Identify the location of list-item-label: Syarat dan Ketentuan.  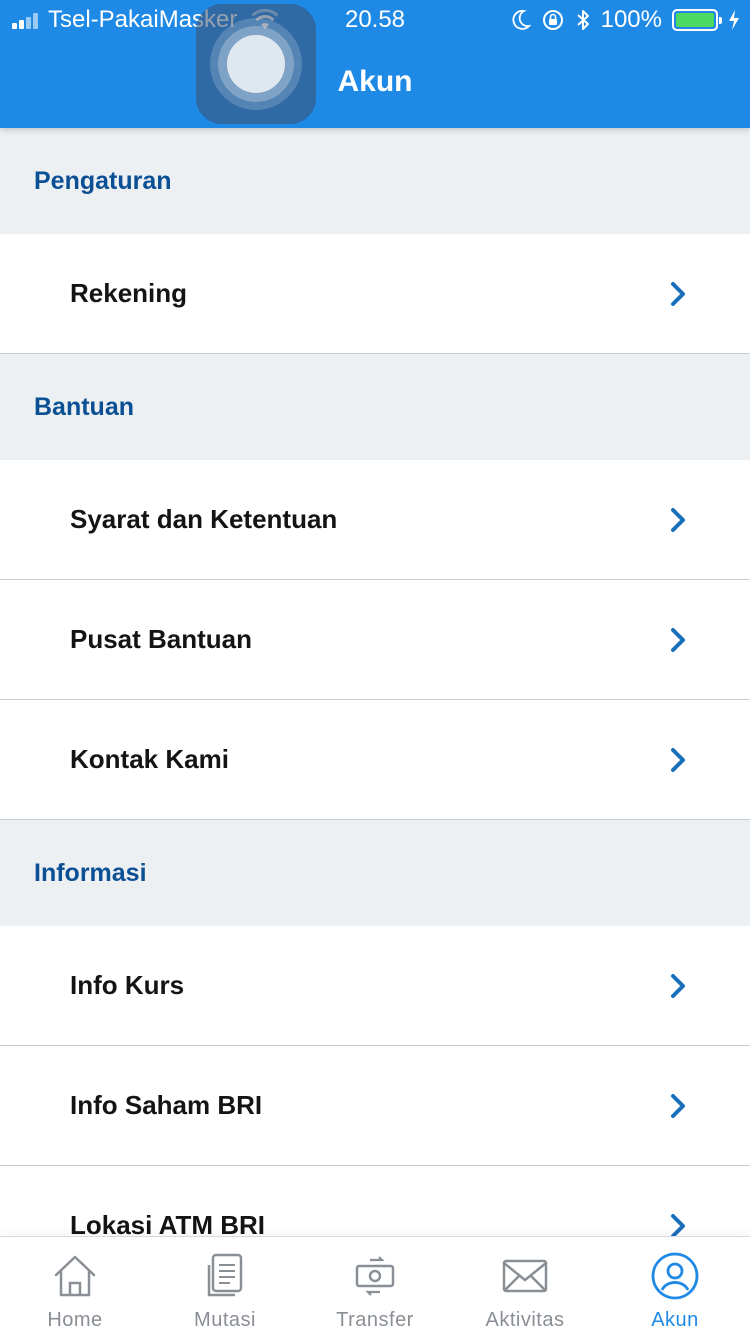
(204, 519).